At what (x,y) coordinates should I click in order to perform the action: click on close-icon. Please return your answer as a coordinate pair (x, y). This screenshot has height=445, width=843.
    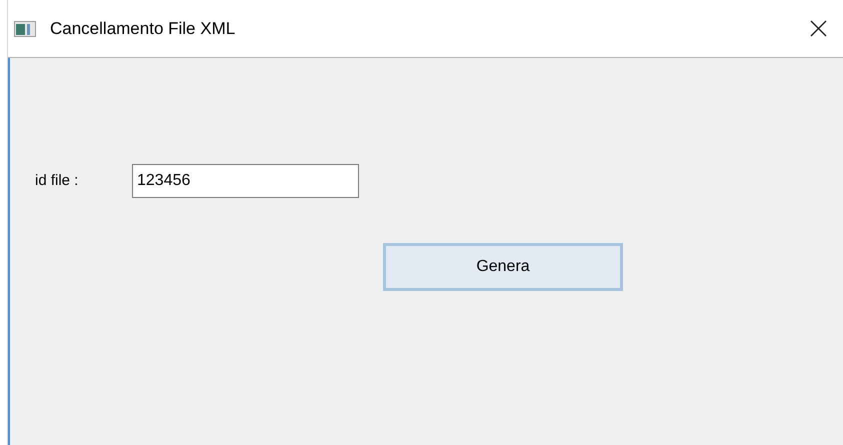
    Looking at the image, I should click on (818, 28).